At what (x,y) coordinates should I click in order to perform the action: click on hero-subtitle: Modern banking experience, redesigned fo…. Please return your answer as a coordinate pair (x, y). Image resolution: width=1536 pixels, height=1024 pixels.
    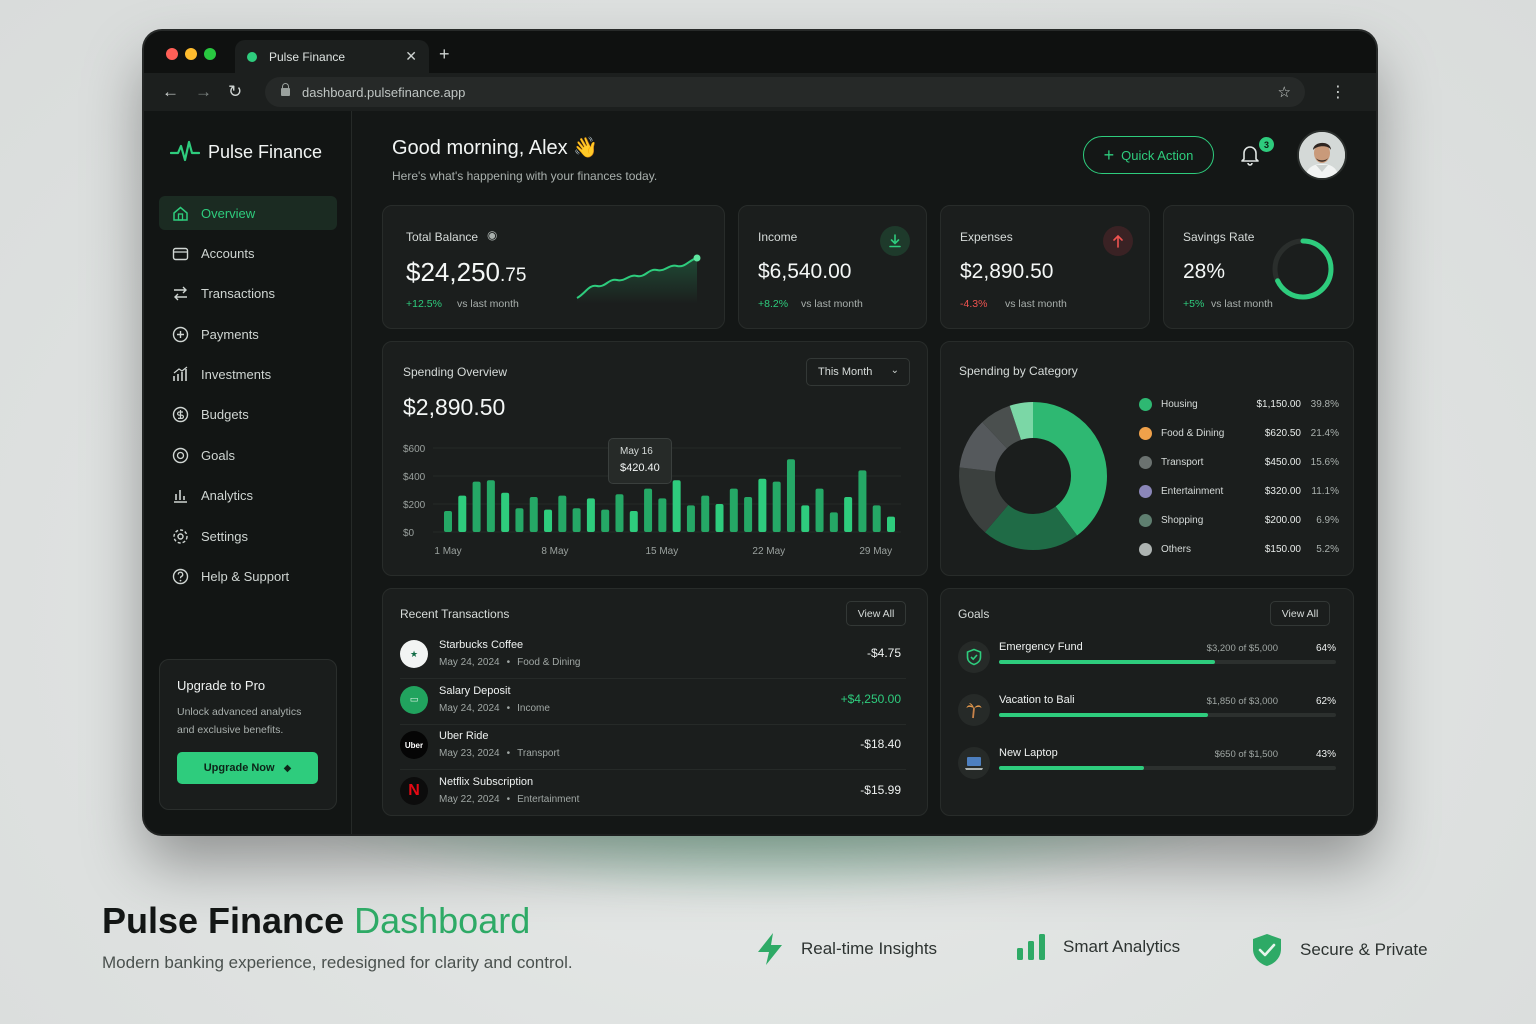
    Looking at the image, I should click on (337, 962).